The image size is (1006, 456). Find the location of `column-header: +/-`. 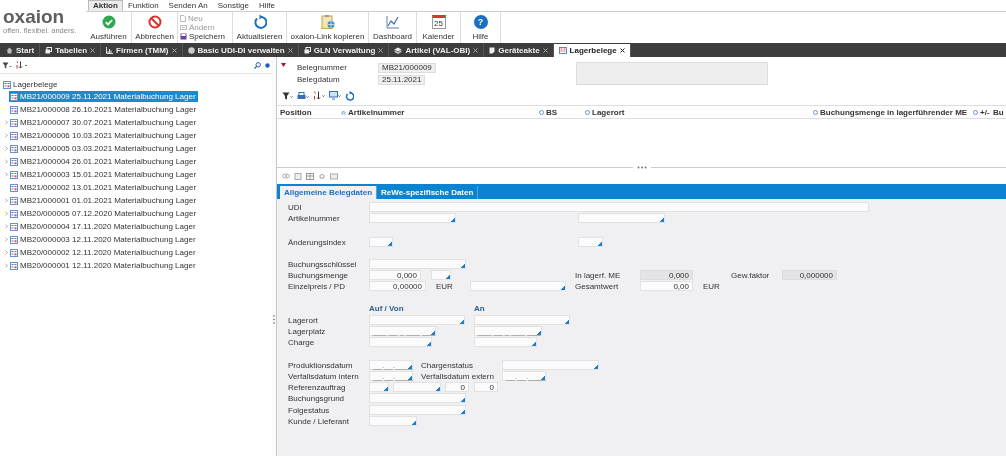

column-header: +/- is located at coordinates (983, 112).